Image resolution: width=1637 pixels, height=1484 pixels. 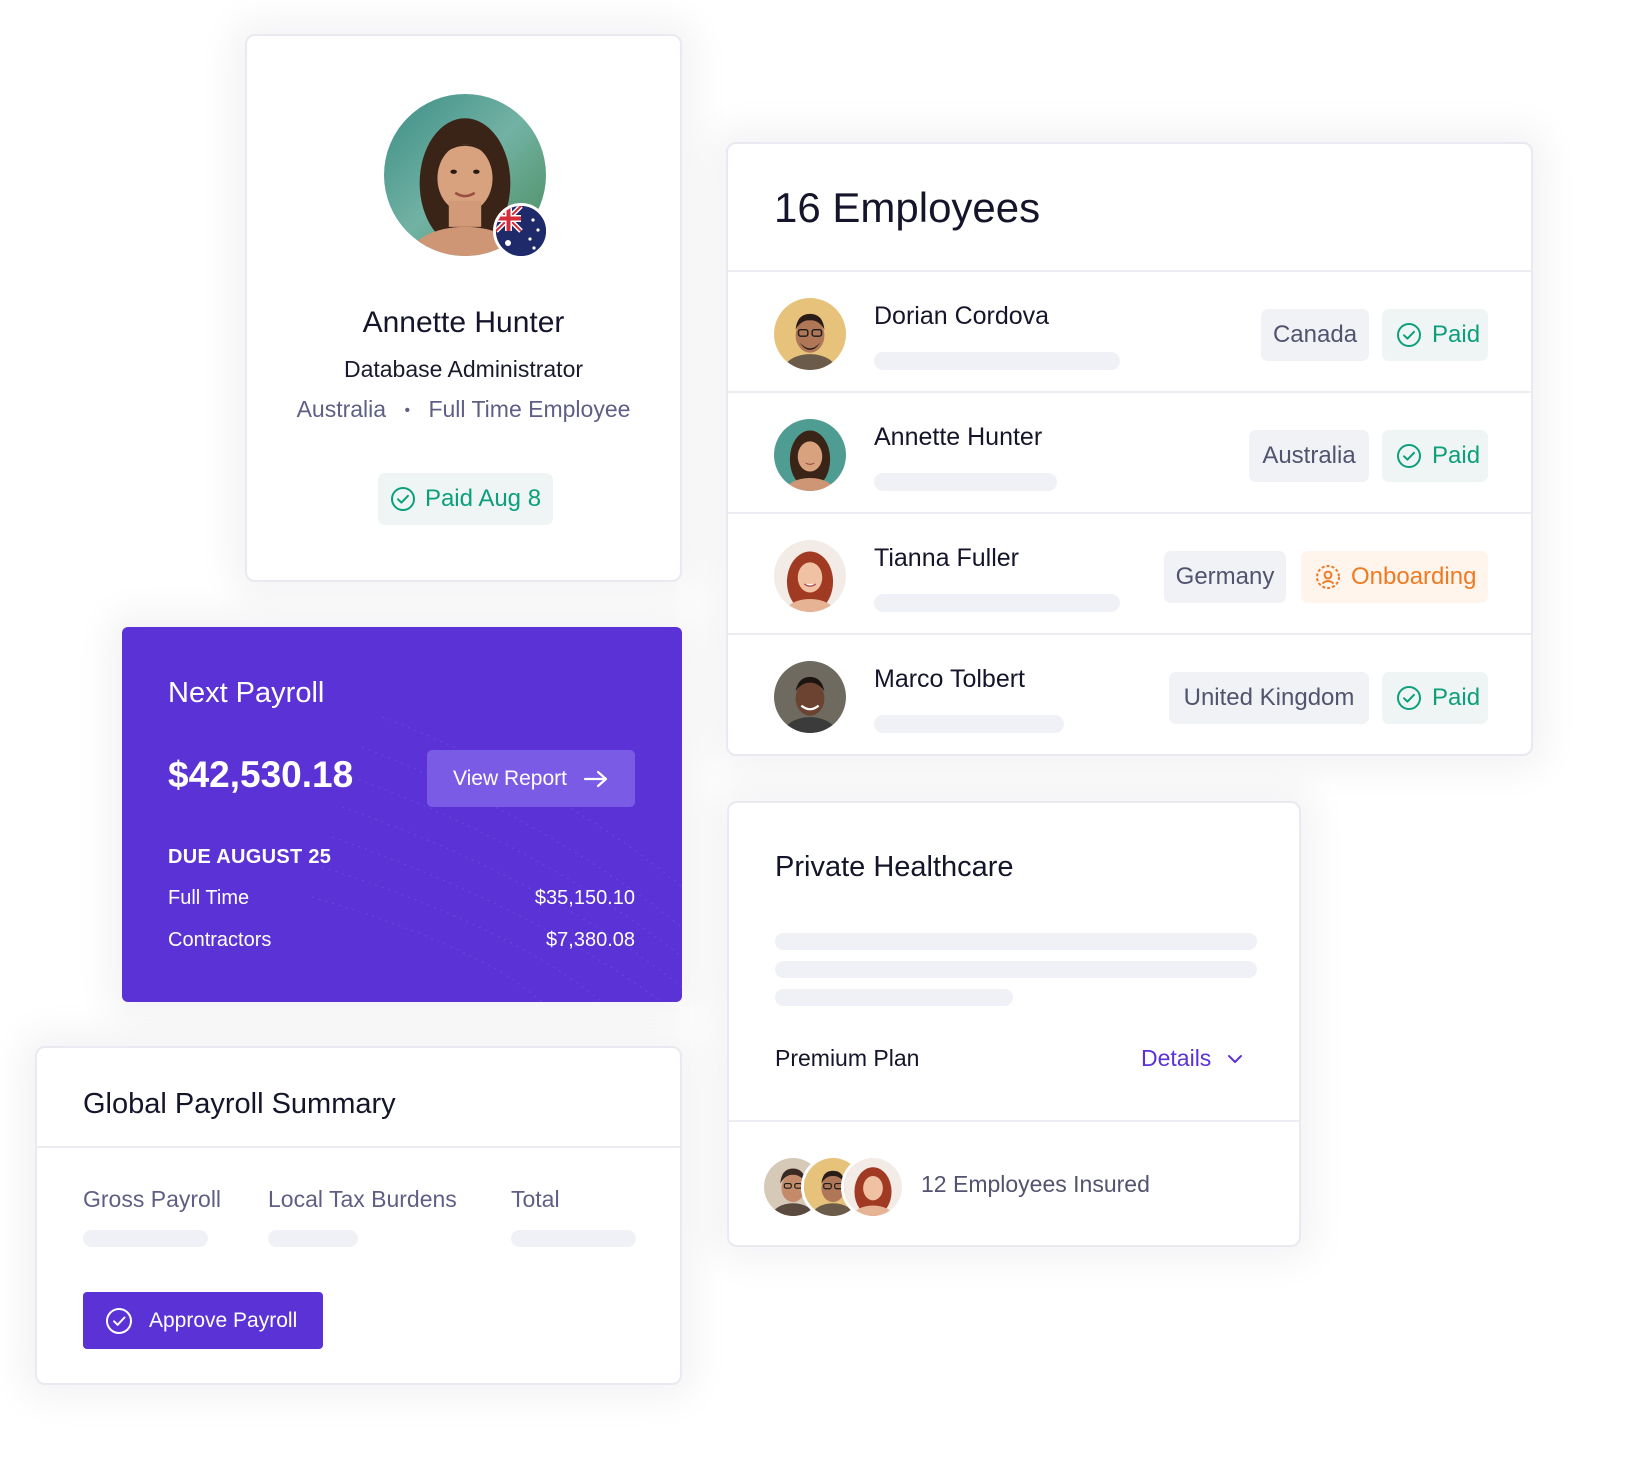 I want to click on insured-count: 12 Employees Insured, so click(x=1035, y=1184).